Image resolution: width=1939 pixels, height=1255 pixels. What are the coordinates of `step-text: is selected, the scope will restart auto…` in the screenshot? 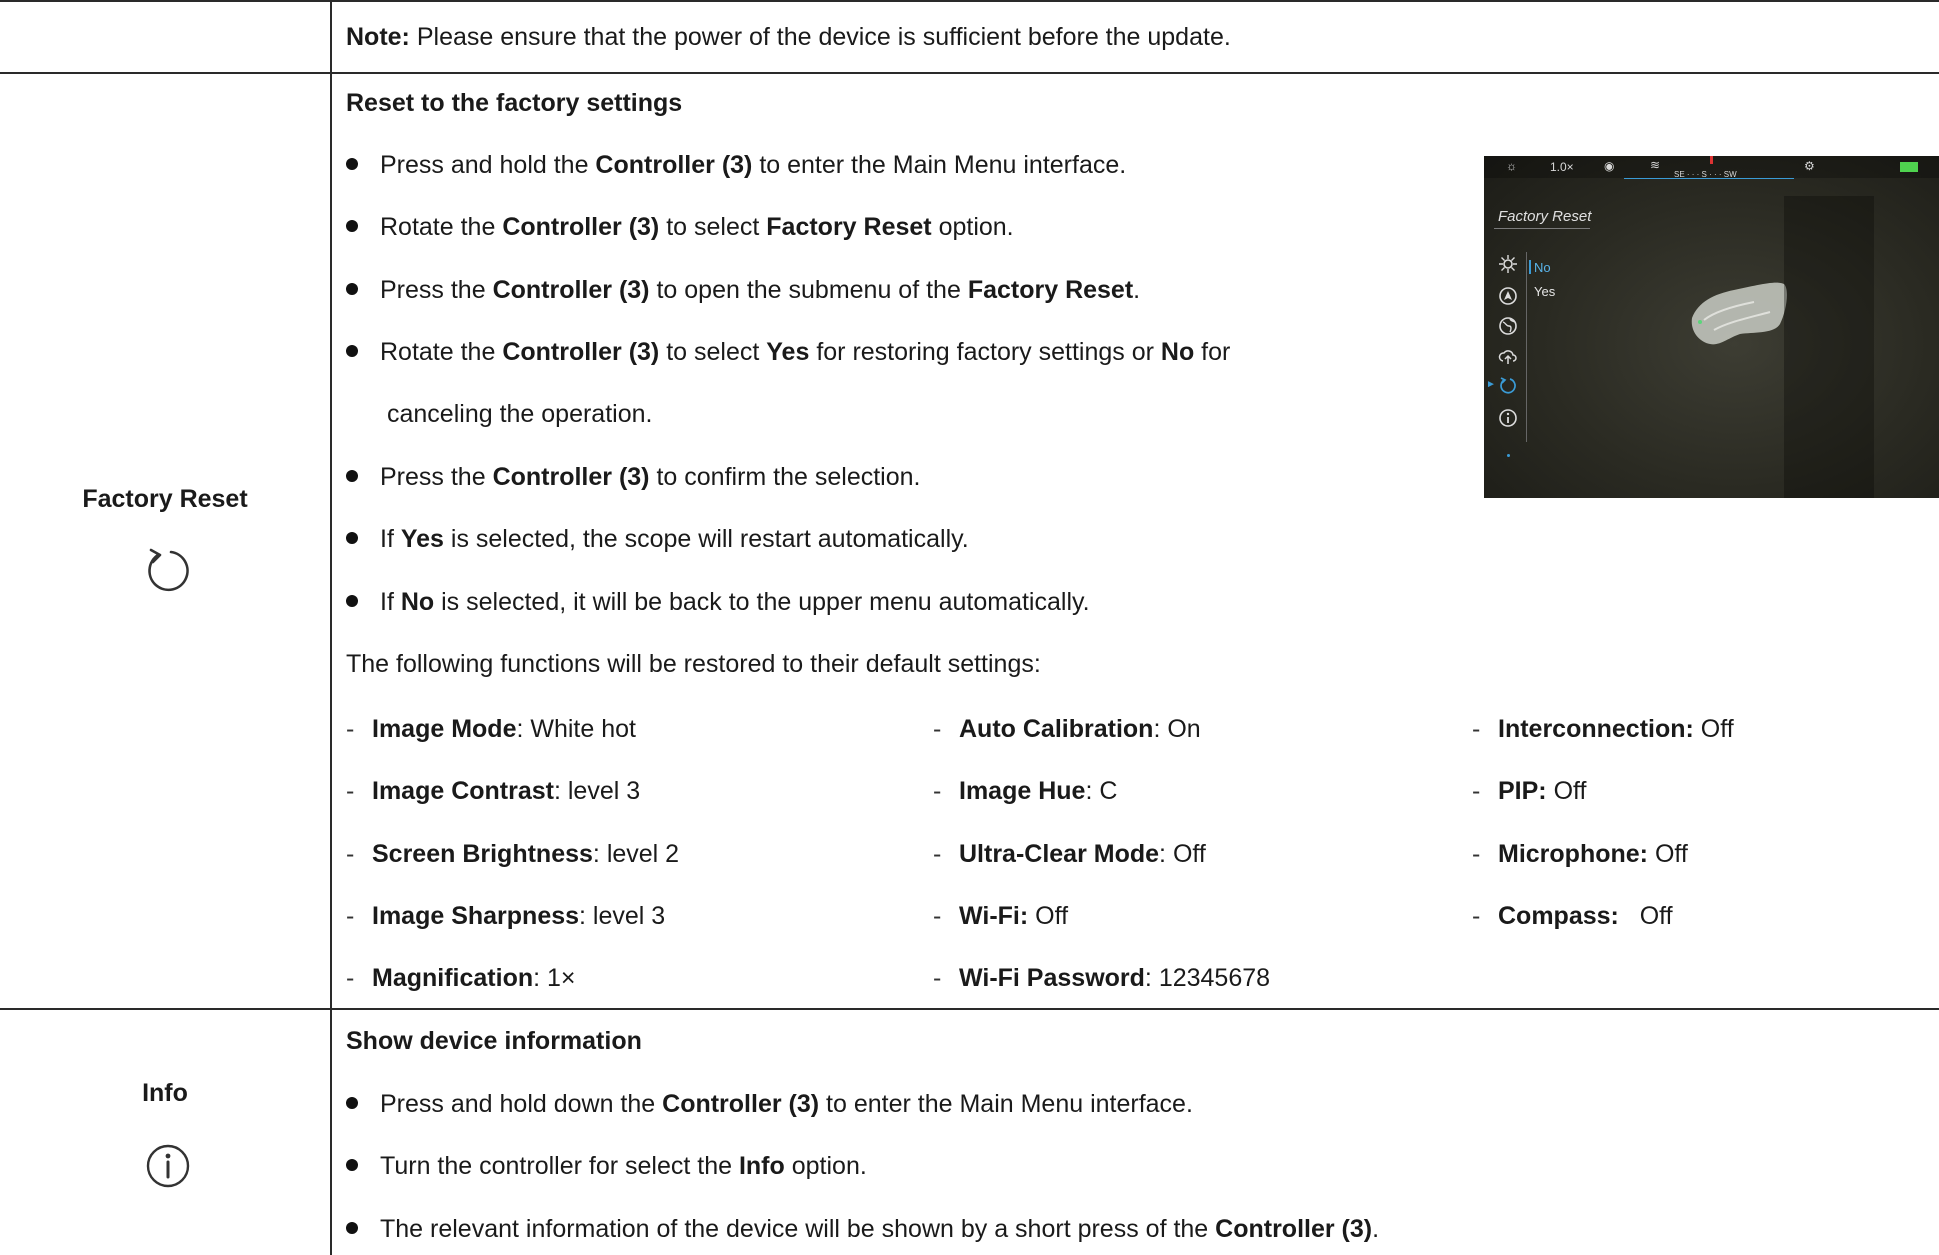 It's located at (706, 539).